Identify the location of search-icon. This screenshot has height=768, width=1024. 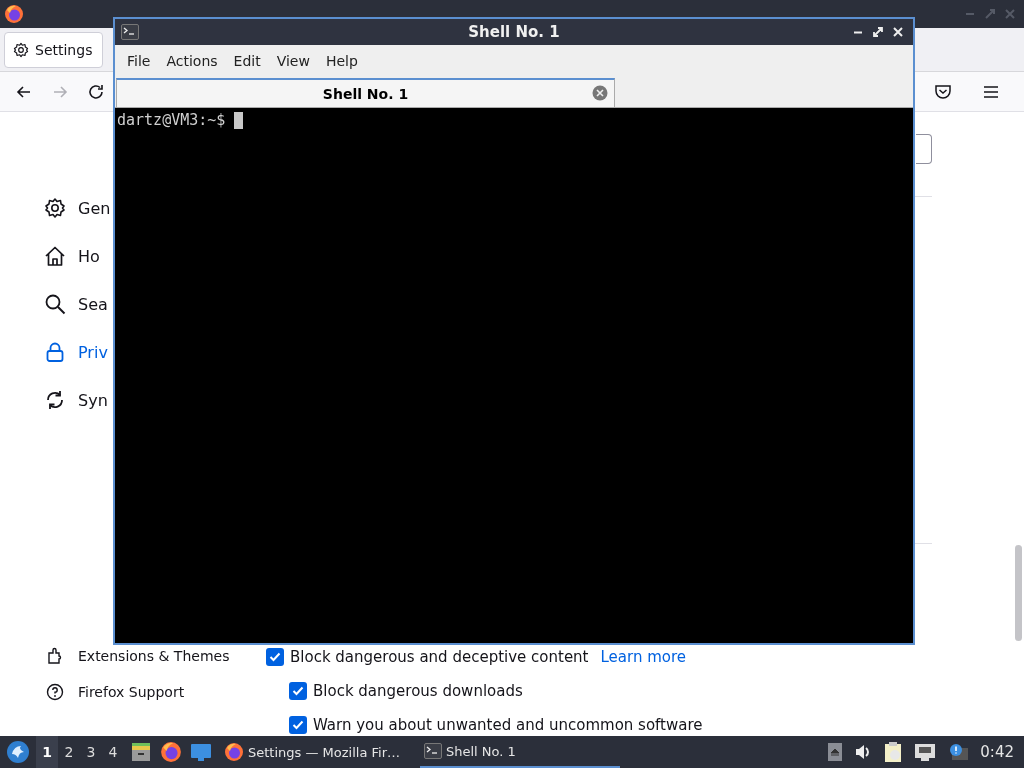
(55, 304).